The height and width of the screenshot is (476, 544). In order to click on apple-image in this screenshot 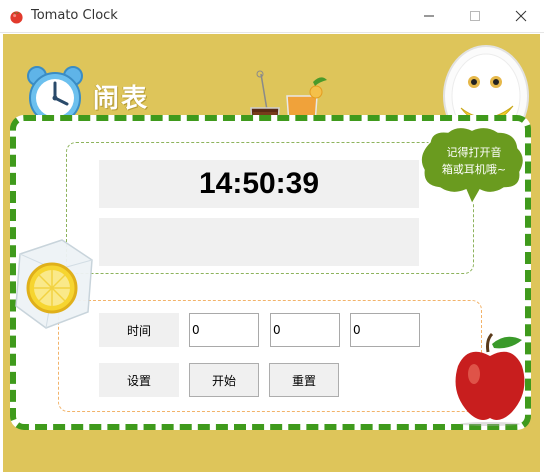, I will do `click(490, 379)`.